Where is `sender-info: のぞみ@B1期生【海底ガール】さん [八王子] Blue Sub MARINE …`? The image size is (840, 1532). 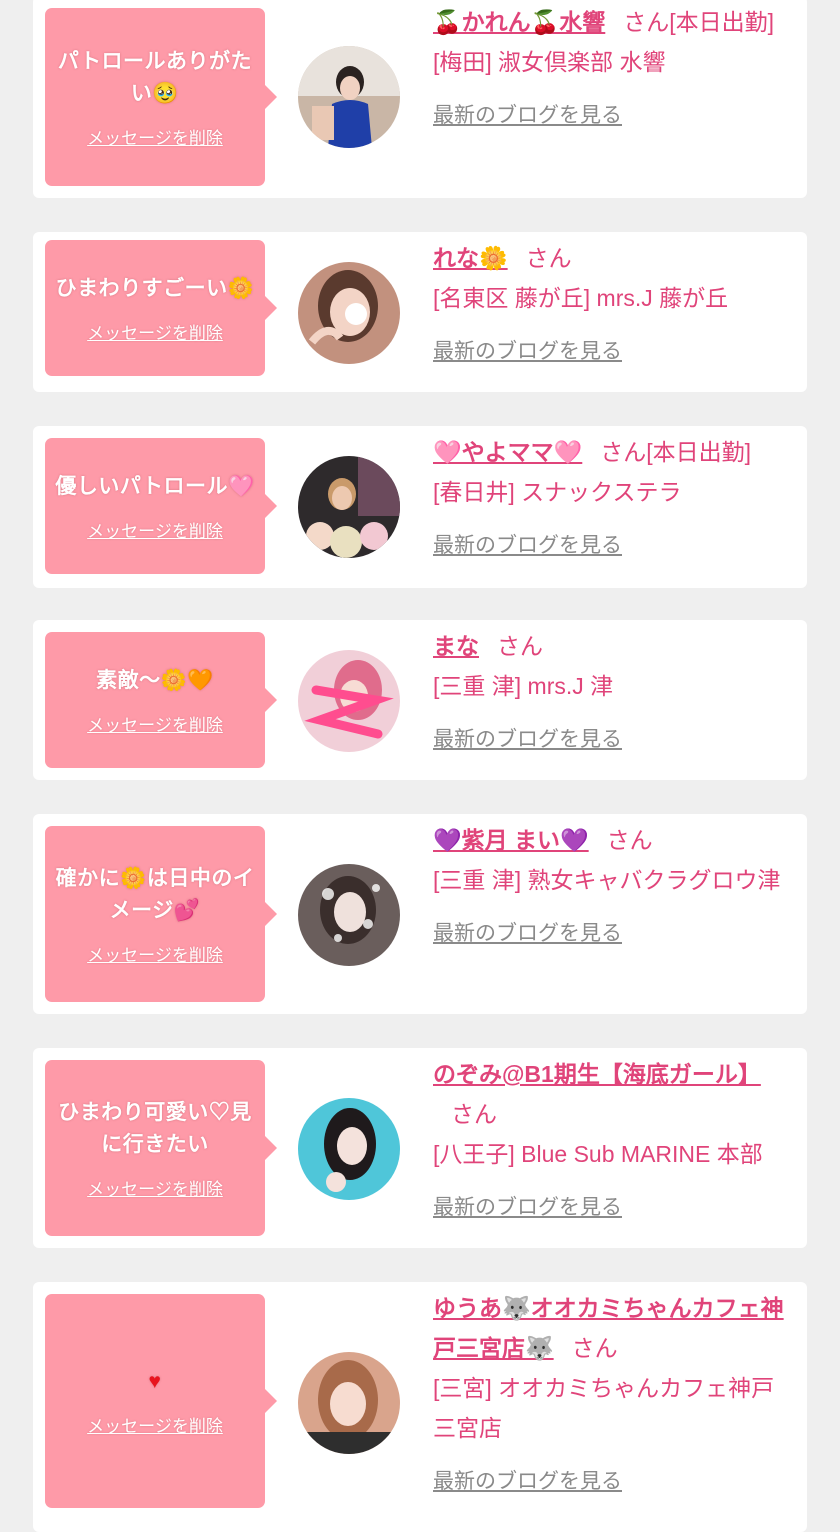
sender-info: のぞみ@B1期生【海底ガール】さん [八王子] Blue Sub MARINE … is located at coordinates (613, 1141).